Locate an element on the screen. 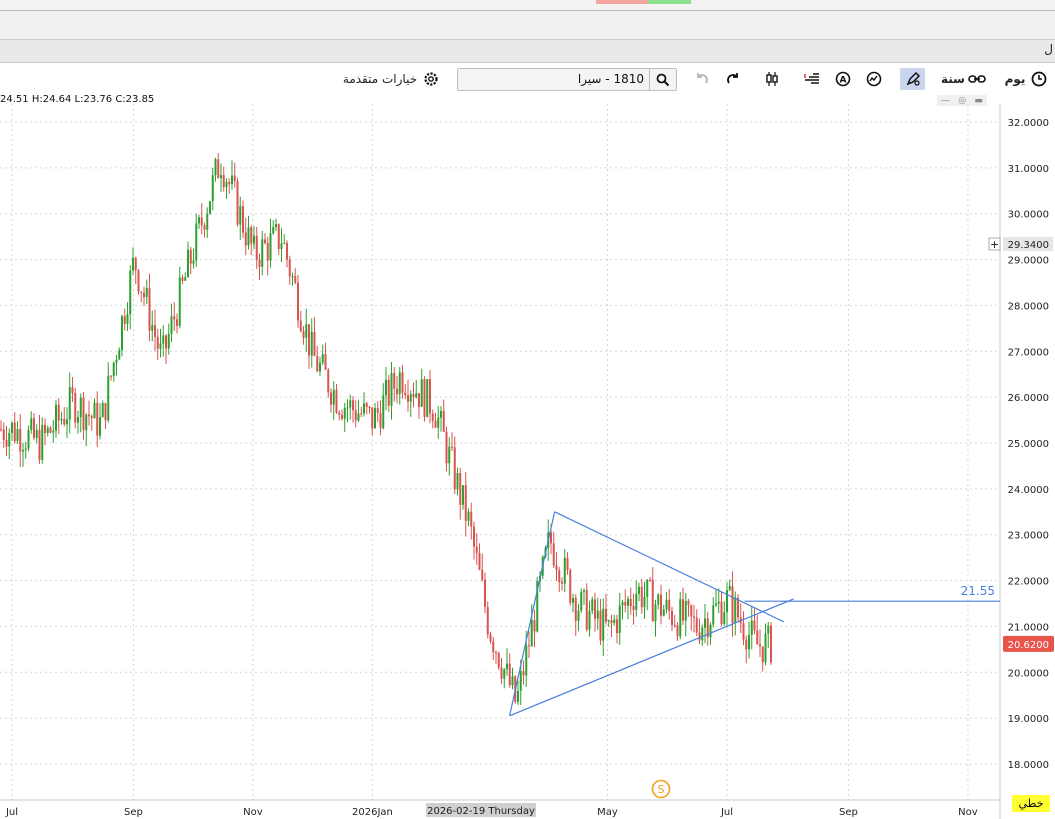 The image size is (1055, 819). x-tick-label: Jul is located at coordinates (726, 812).